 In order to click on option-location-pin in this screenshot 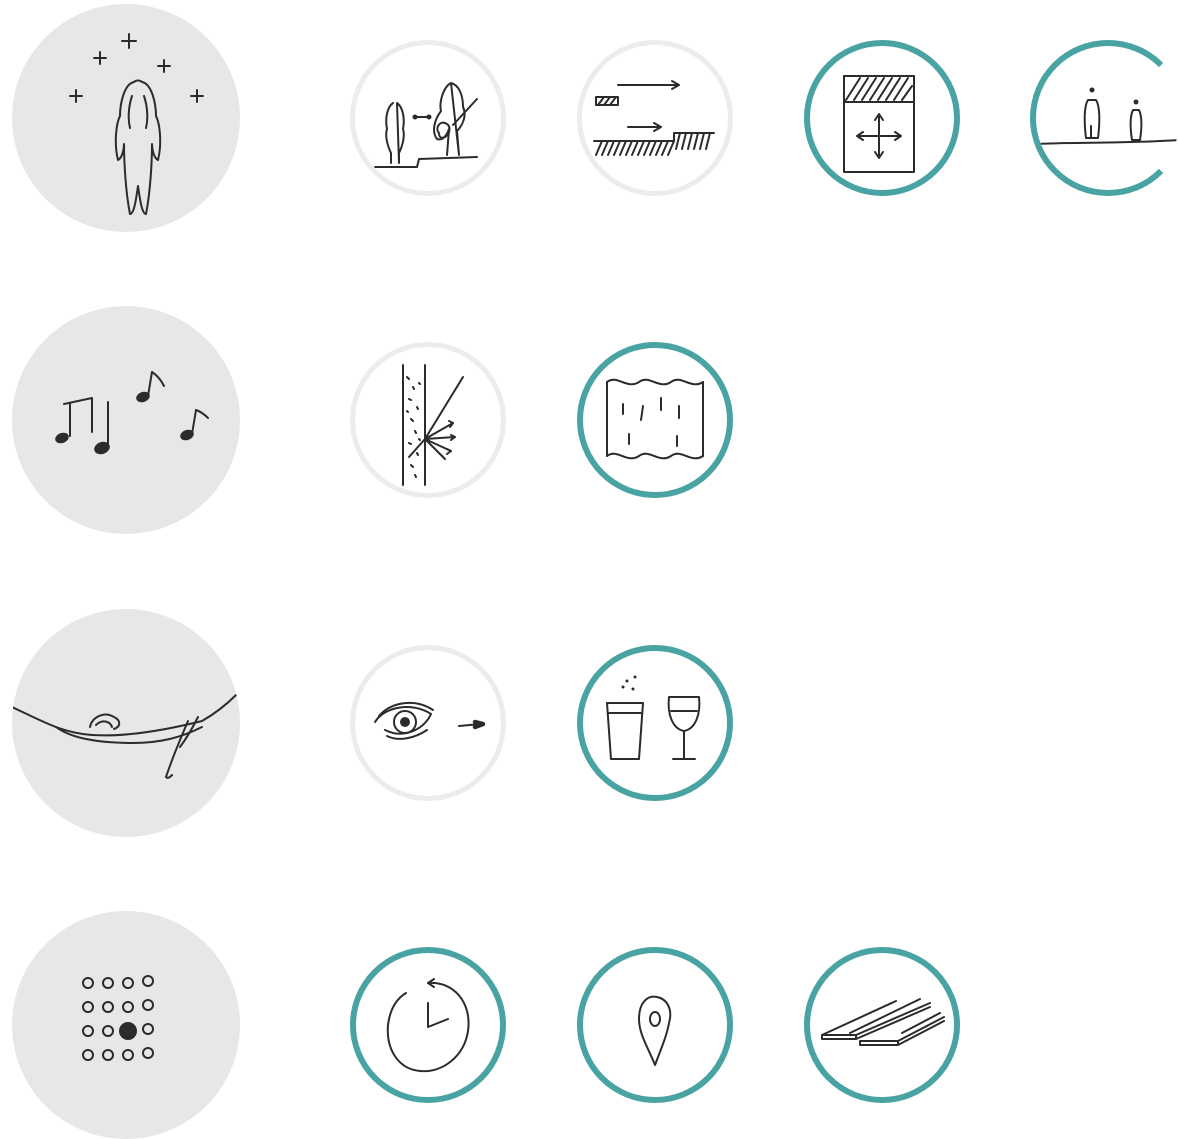, I will do `click(655, 1025)`.